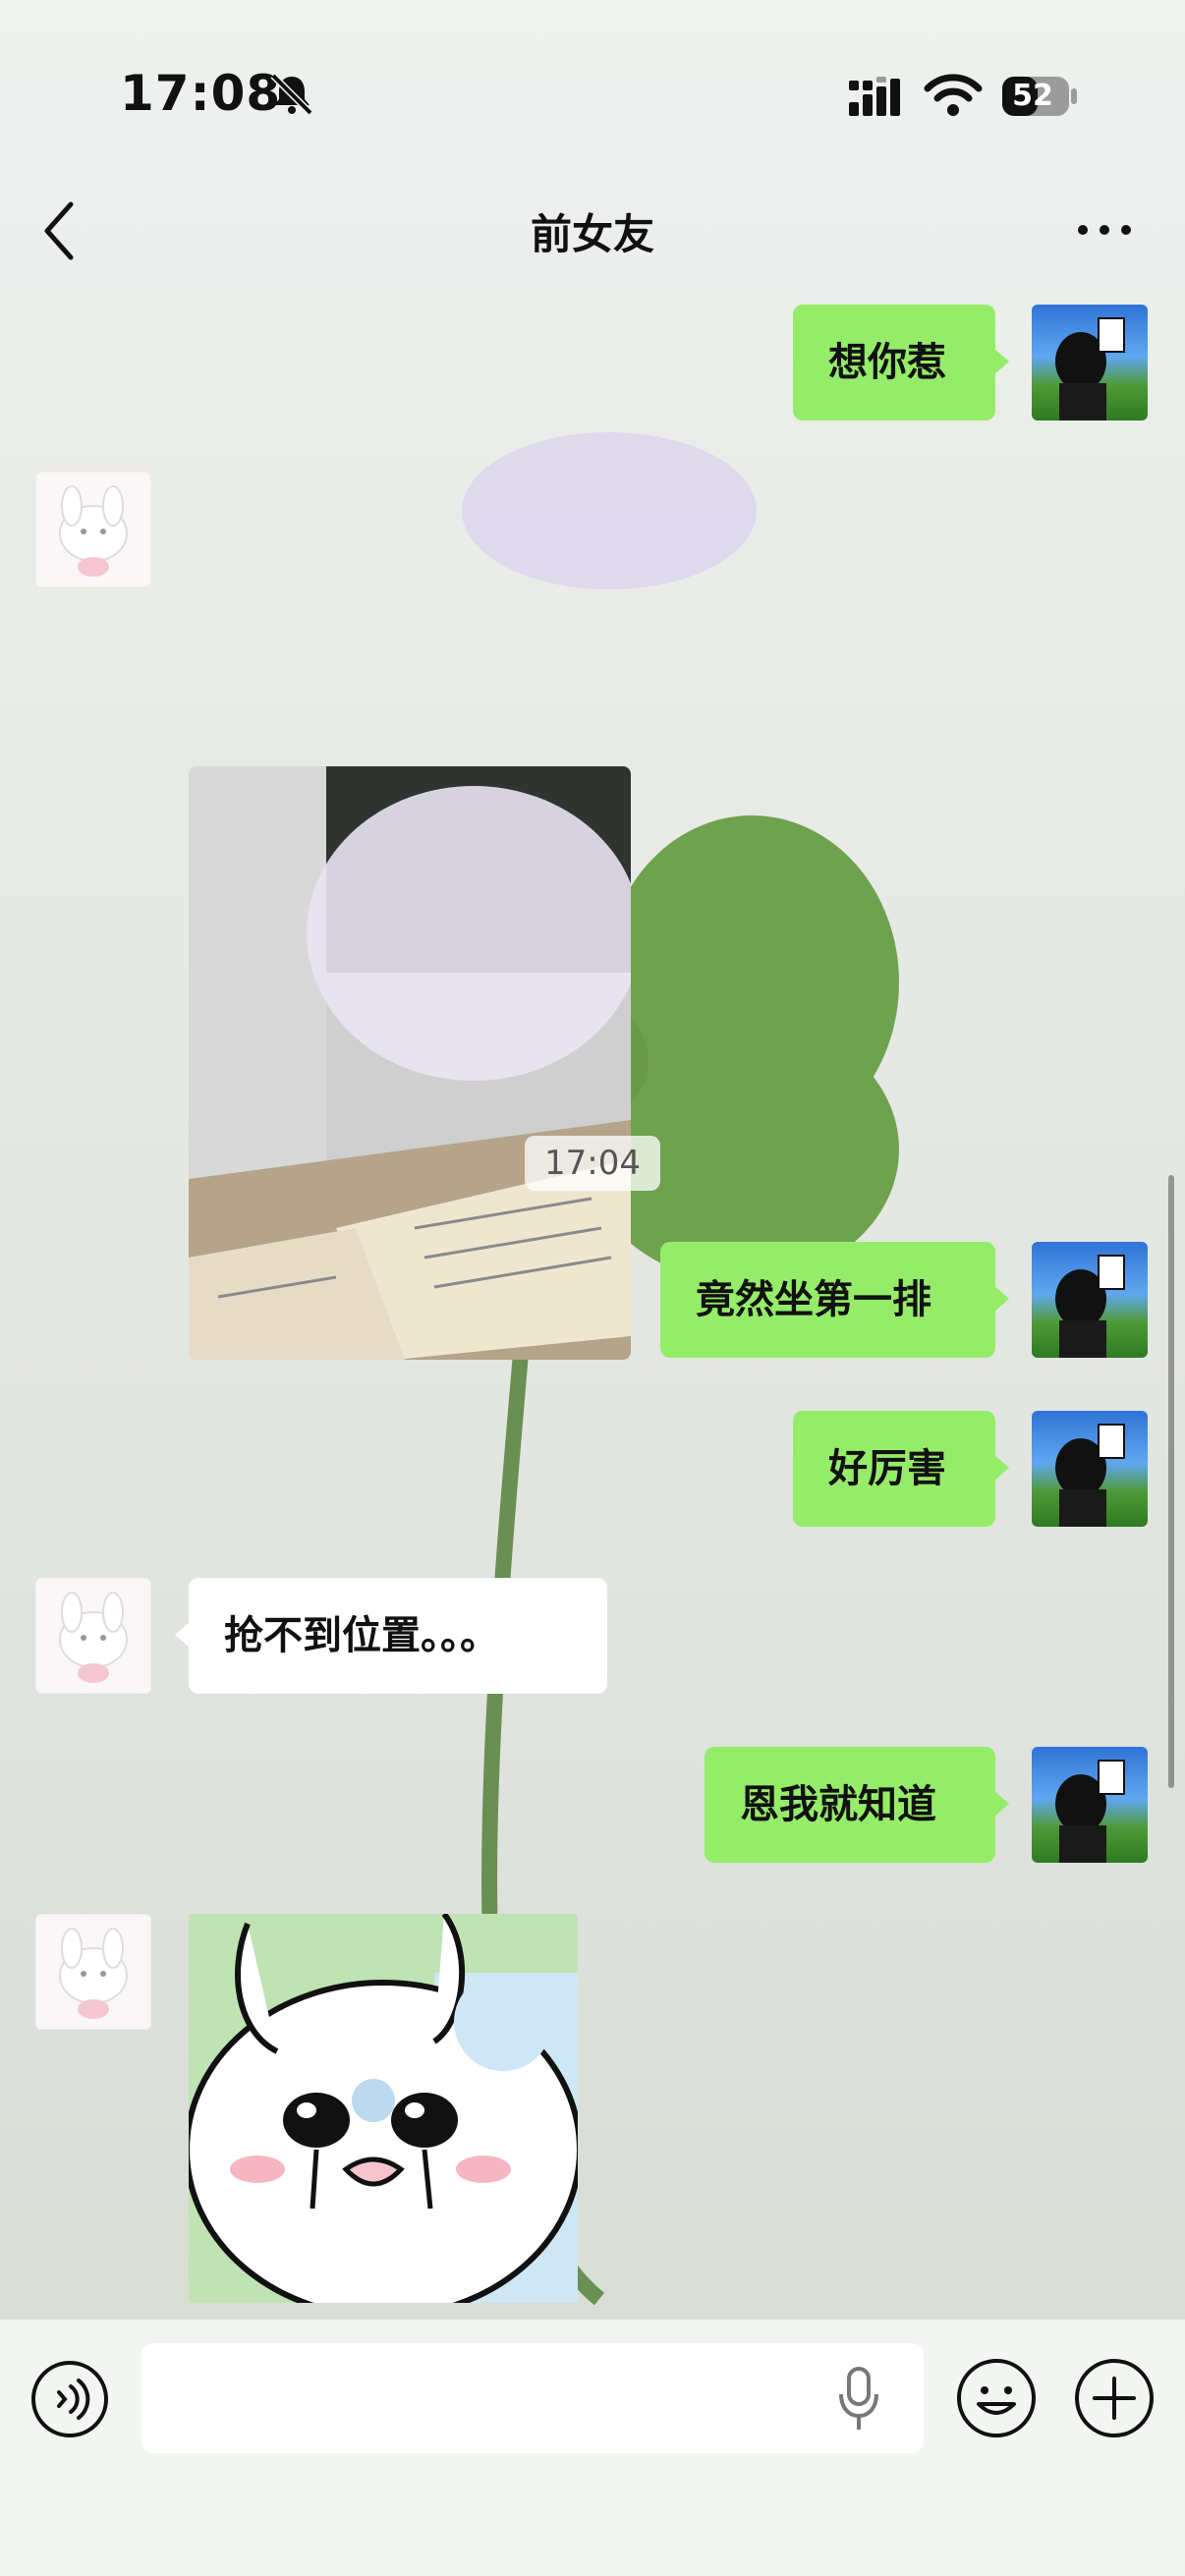  What do you see at coordinates (954, 95) in the screenshot?
I see `wifi-icon` at bounding box center [954, 95].